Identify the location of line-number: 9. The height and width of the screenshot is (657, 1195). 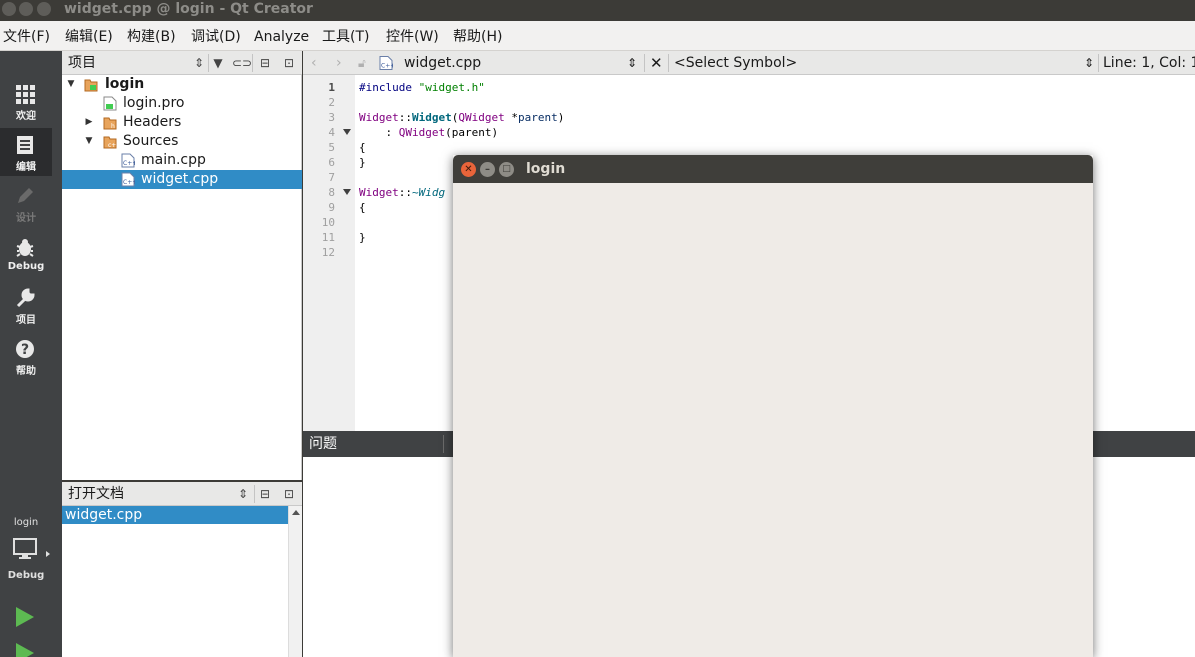
(331, 207).